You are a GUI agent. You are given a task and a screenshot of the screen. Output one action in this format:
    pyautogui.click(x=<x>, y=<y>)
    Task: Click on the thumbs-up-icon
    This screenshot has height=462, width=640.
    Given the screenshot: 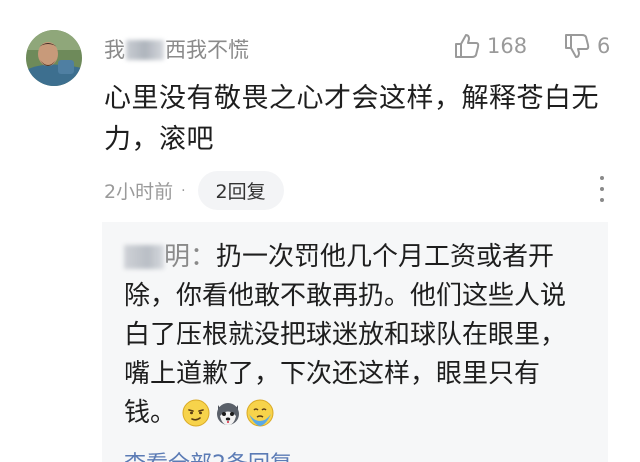 What is the action you would take?
    pyautogui.click(x=467, y=46)
    